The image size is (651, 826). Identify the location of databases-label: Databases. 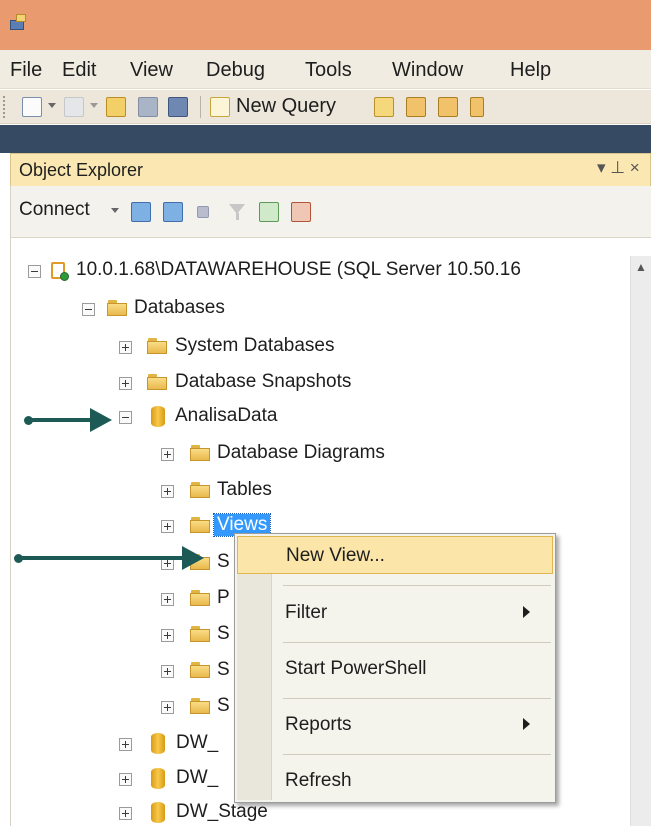
(179, 307).